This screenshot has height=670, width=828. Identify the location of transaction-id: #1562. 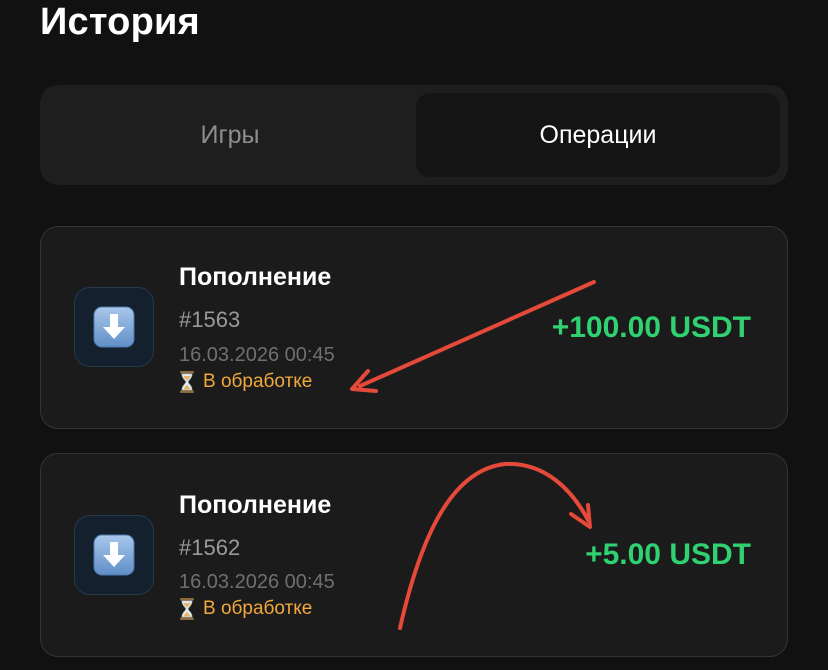
(210, 547).